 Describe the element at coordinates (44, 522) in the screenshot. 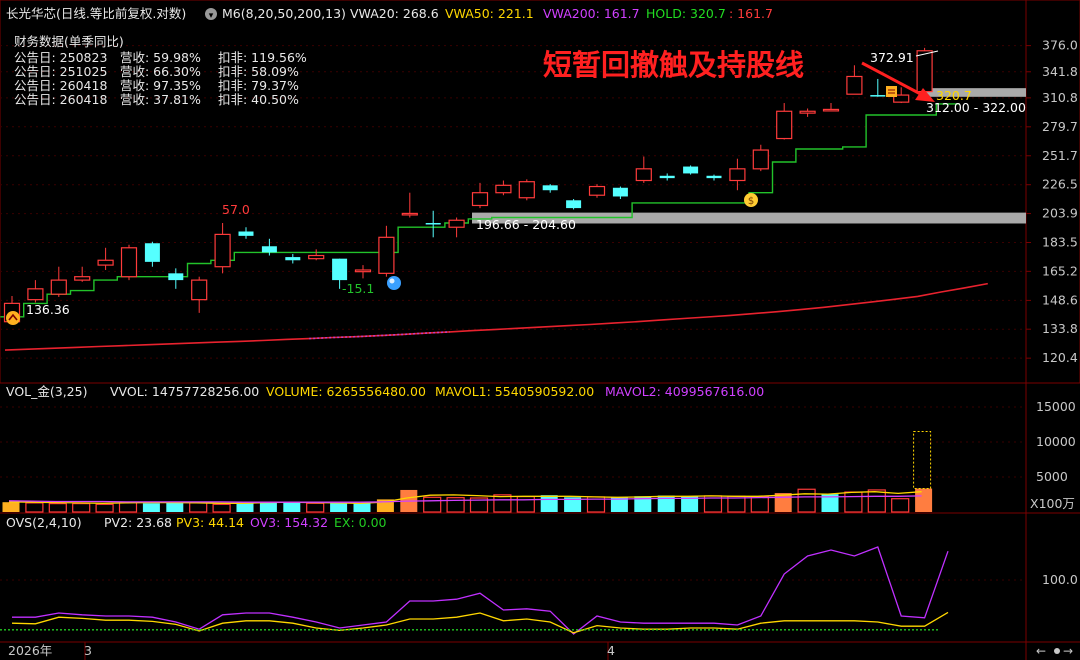

I see `ovs-title: OVS(2,4,10)` at that location.